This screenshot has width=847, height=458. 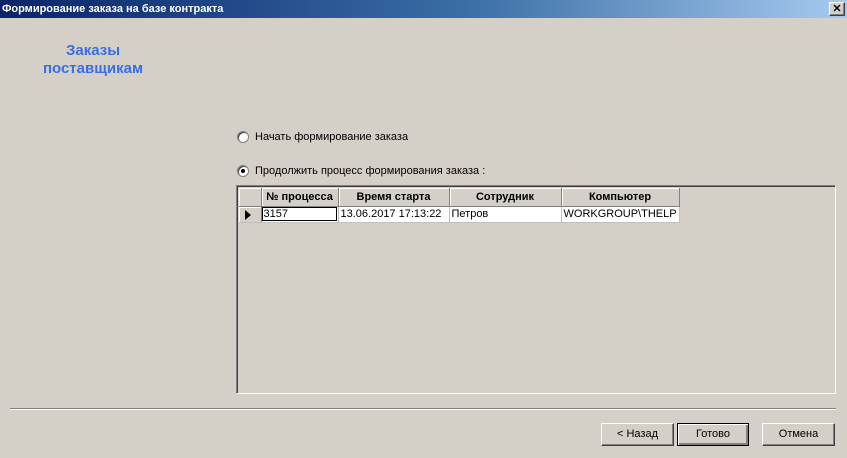 I want to click on close-button: ✕, so click(x=837, y=9).